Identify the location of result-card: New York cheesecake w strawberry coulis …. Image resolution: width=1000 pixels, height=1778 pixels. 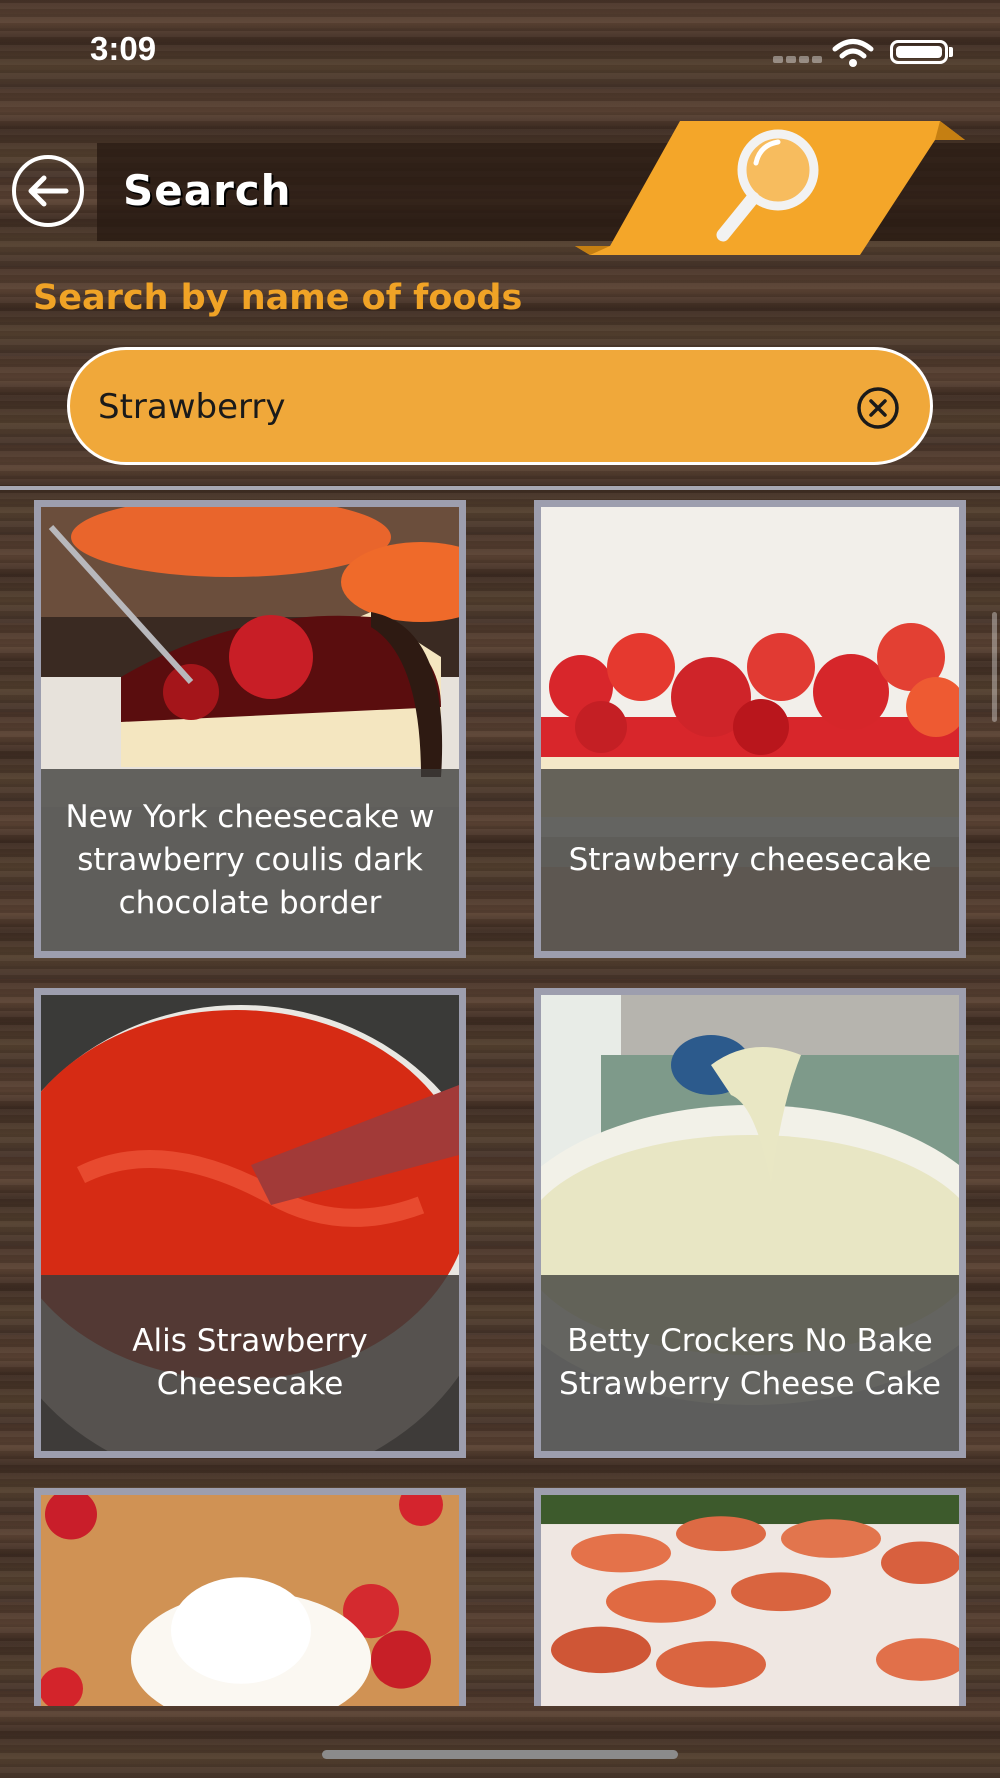
(250, 729).